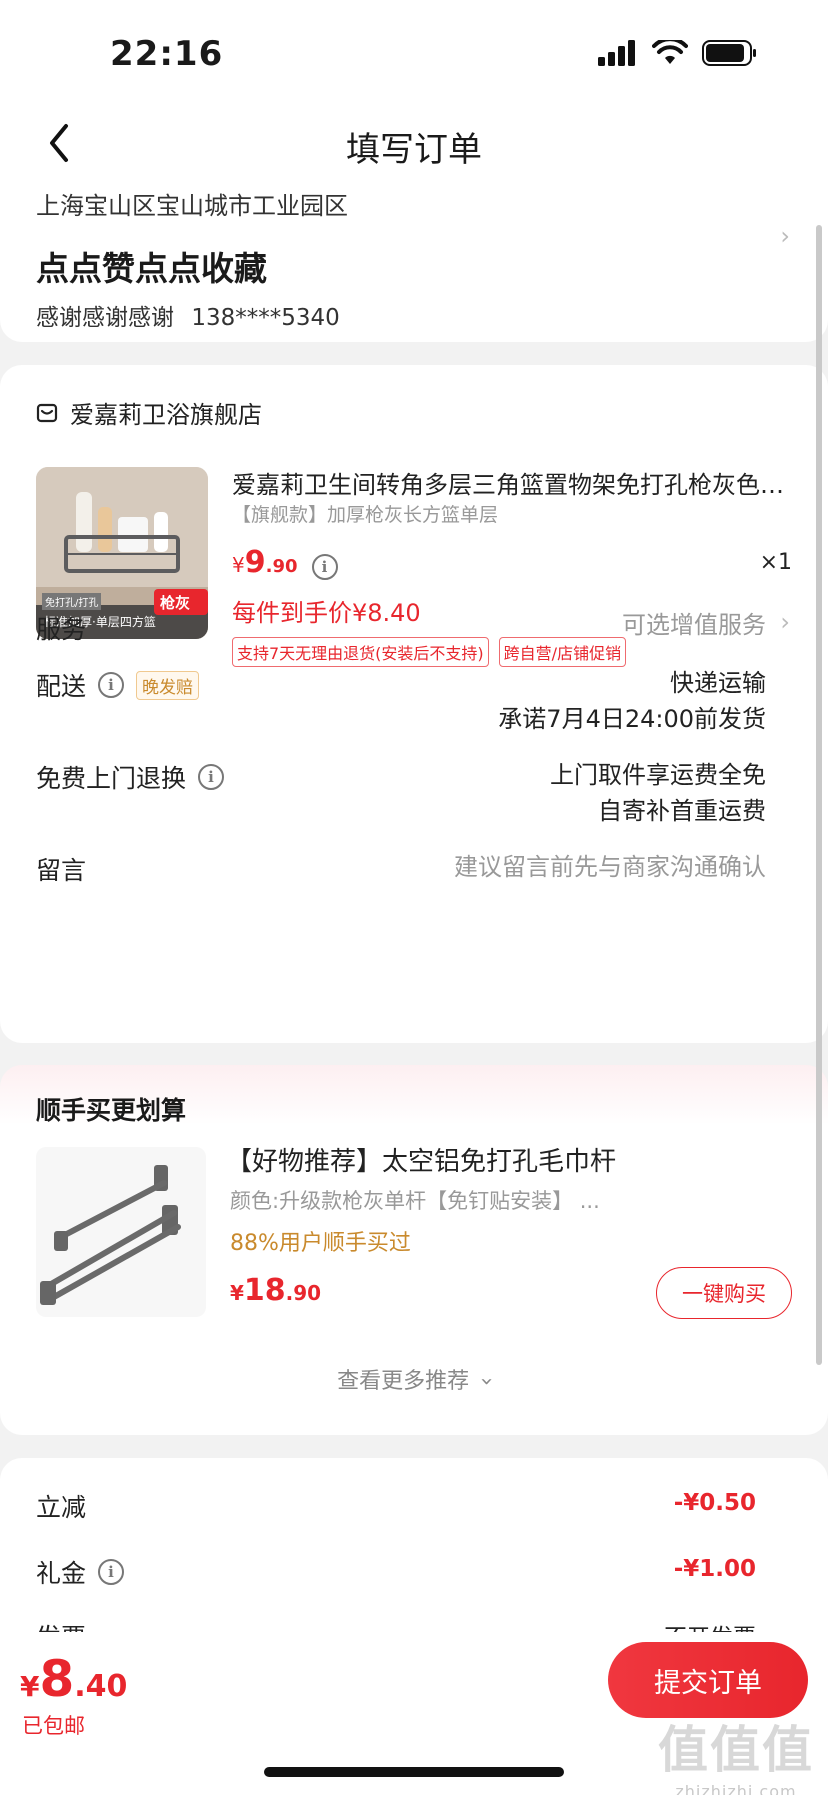 The width and height of the screenshot is (828, 1795). Describe the element at coordinates (255, 562) in the screenshot. I see `price-integer: 9` at that location.